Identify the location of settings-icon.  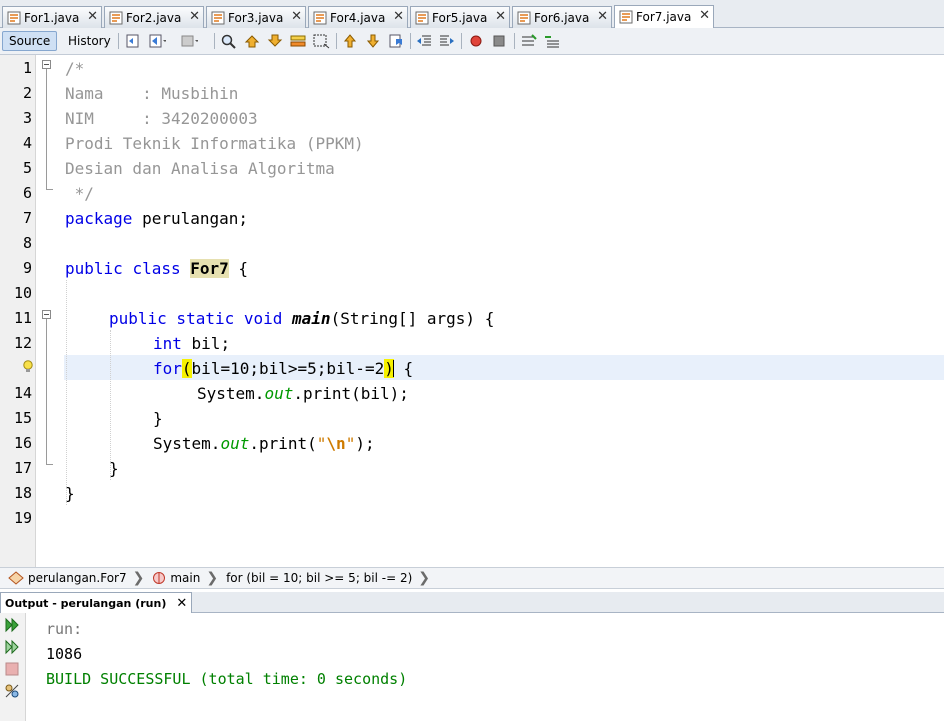
(12, 691).